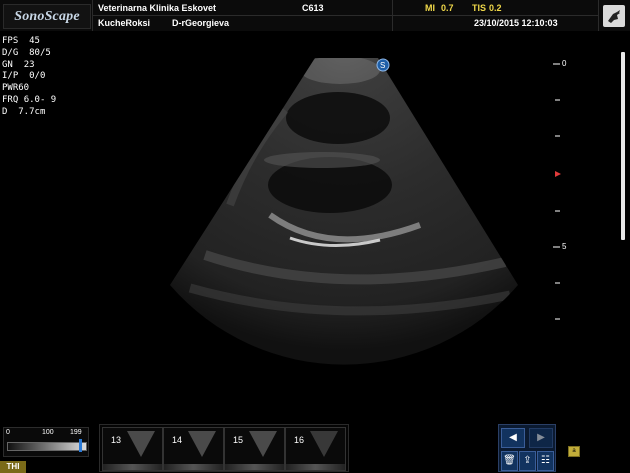 The height and width of the screenshot is (473, 630). I want to click on cine-thumbnail: 13, so click(132, 449).